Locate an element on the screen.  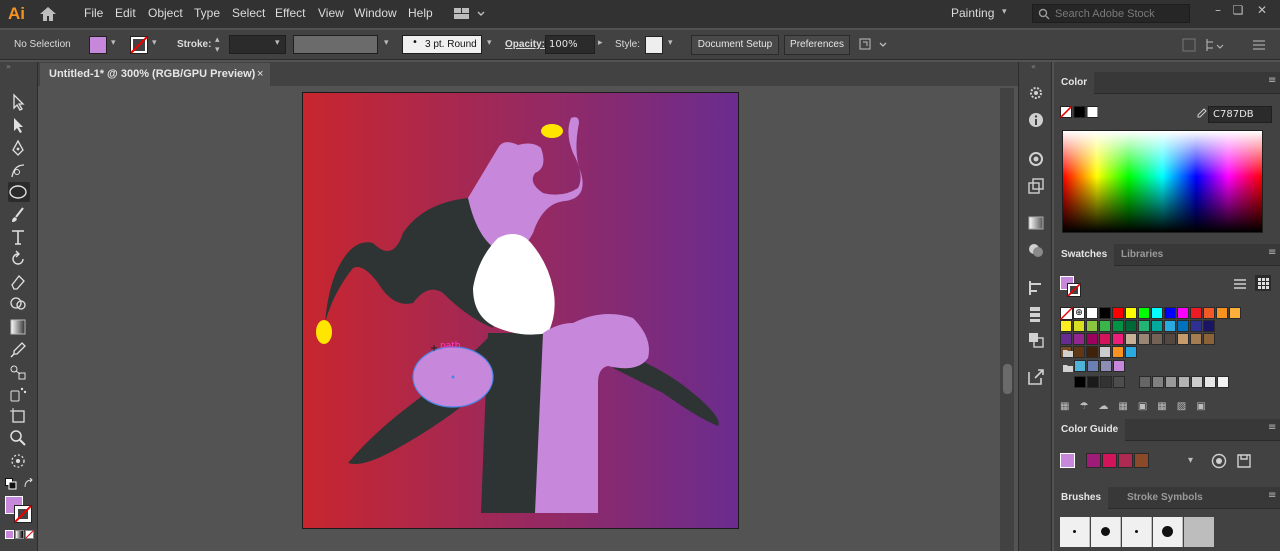
preferences-button: Preferences is located at coordinates (817, 45).